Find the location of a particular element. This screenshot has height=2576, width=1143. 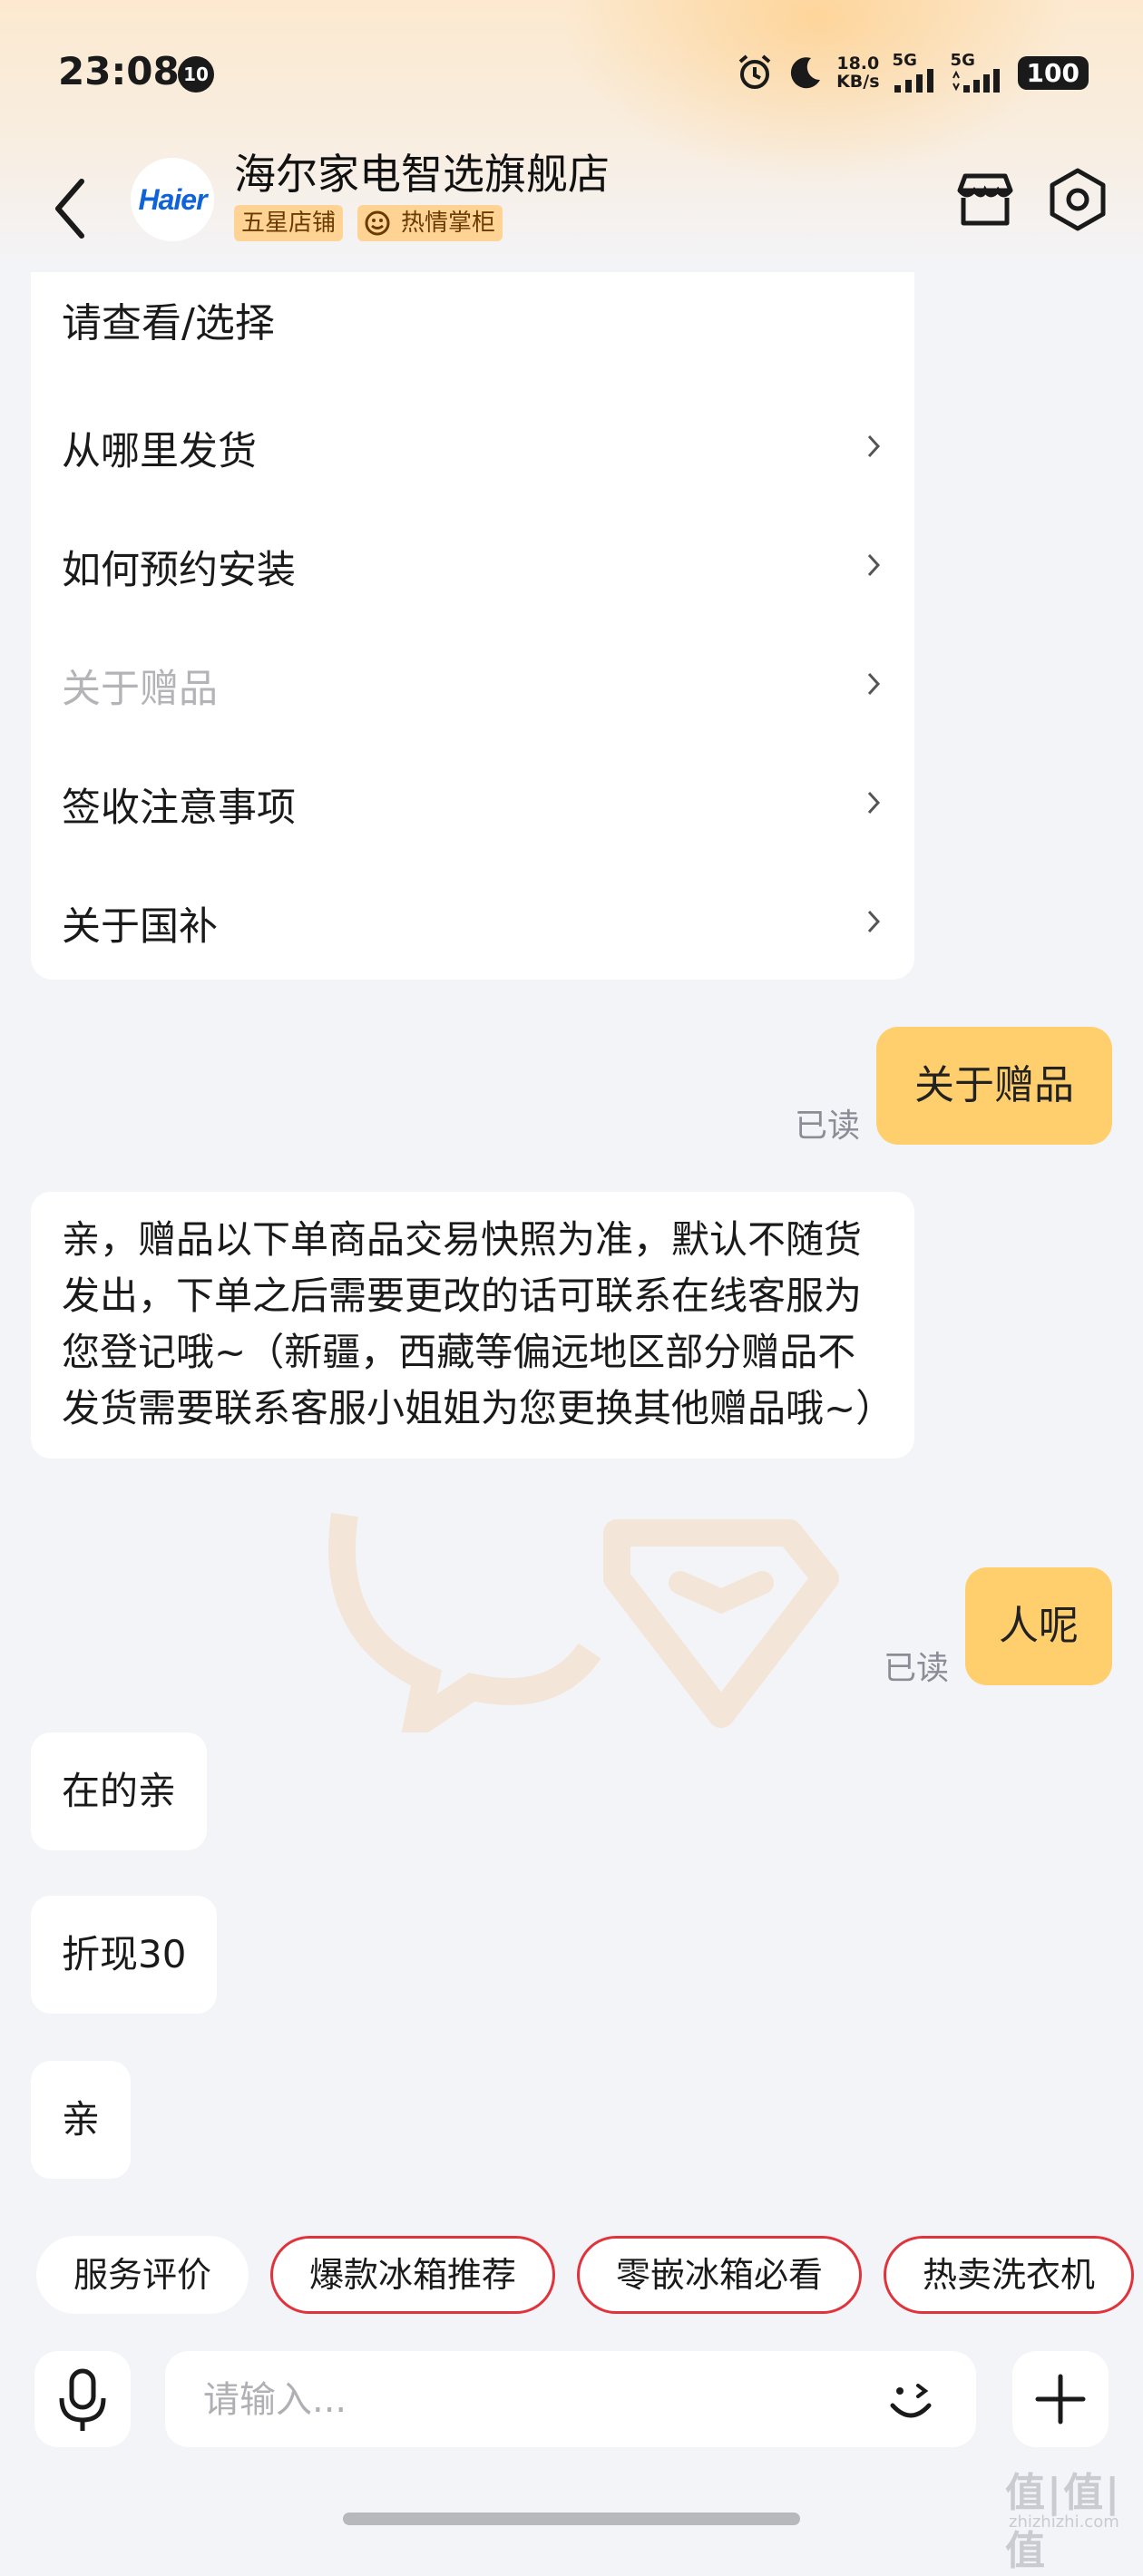

microphone-icon is located at coordinates (82, 2399).